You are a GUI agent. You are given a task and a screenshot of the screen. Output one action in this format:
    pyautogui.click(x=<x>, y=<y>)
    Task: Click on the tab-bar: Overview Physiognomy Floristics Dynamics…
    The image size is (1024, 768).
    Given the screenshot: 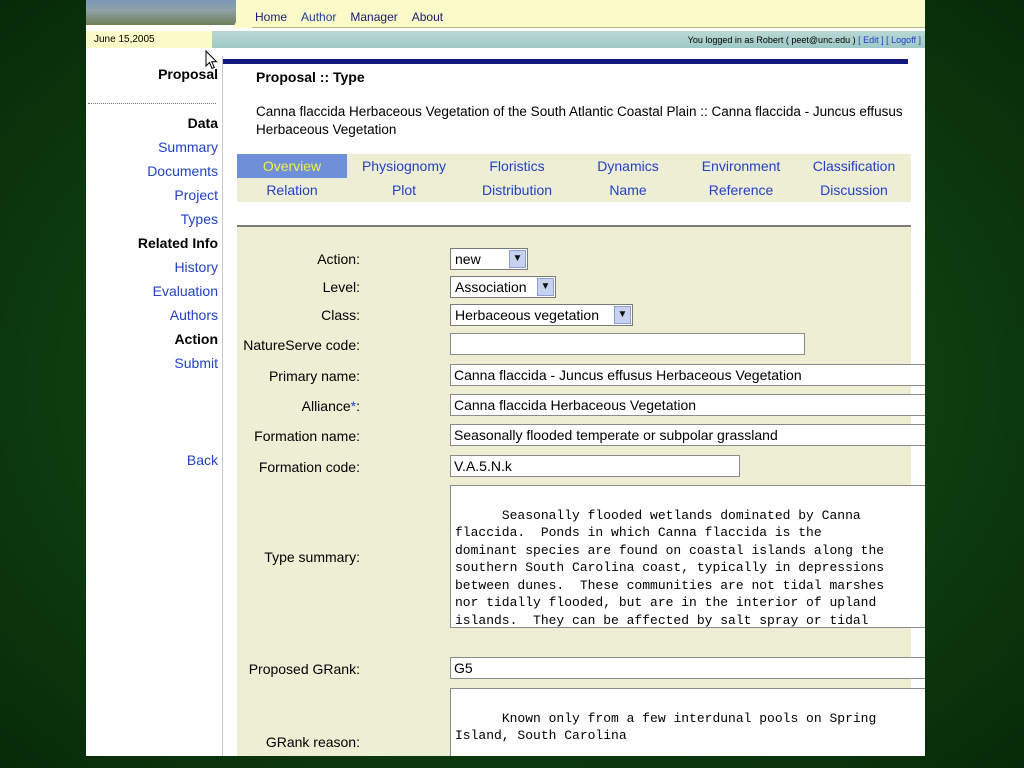 What is the action you would take?
    pyautogui.click(x=574, y=178)
    